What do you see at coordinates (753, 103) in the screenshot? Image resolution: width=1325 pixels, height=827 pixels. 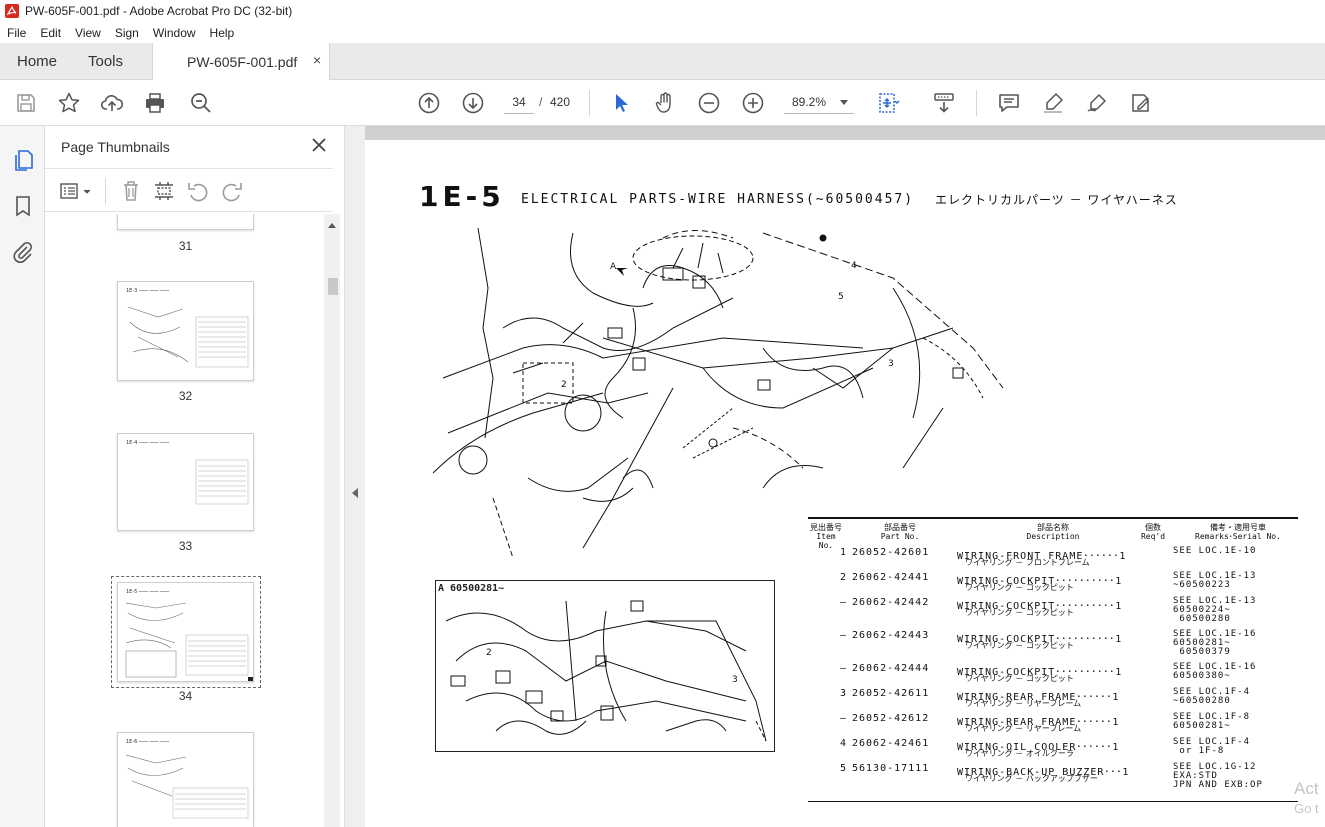 I see `zoom-in-icon` at bounding box center [753, 103].